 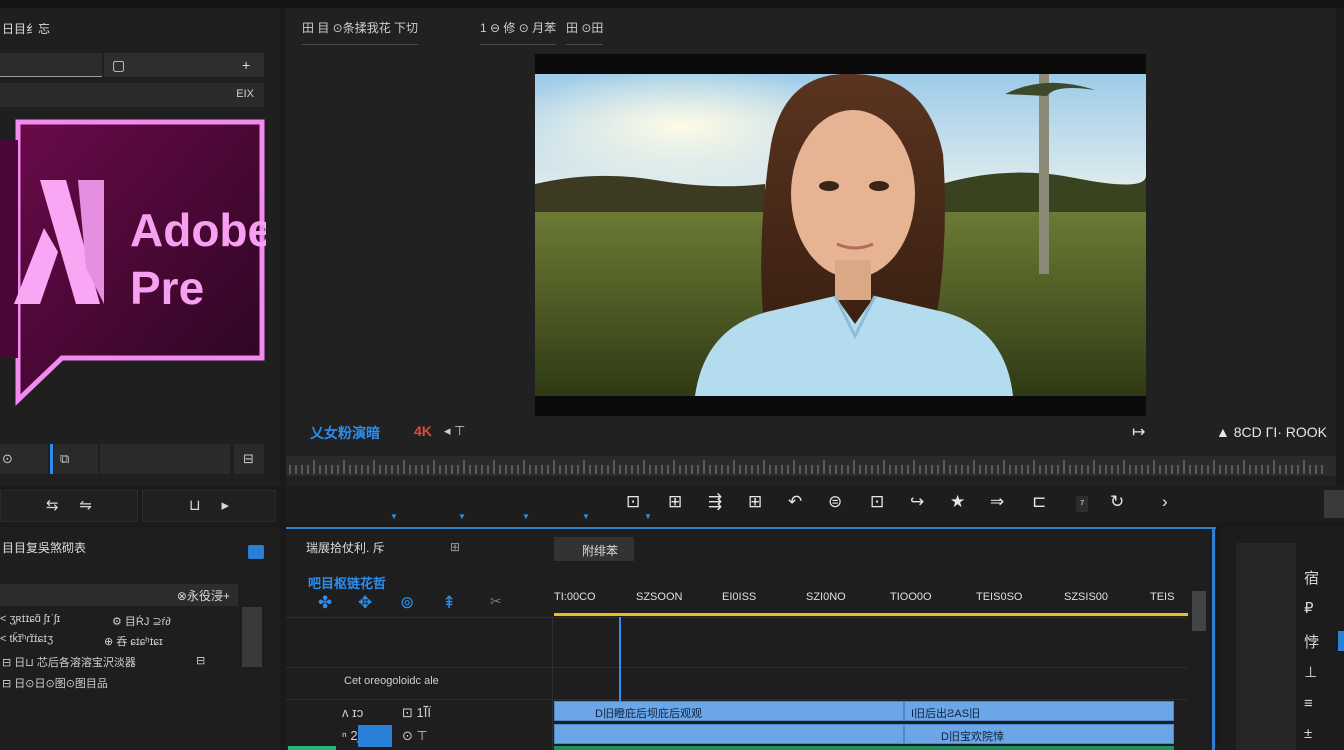 I want to click on effects-list-item: ⊟ 日⊔ 芯后各溶溶宝沢淡器, so click(x=69, y=662).